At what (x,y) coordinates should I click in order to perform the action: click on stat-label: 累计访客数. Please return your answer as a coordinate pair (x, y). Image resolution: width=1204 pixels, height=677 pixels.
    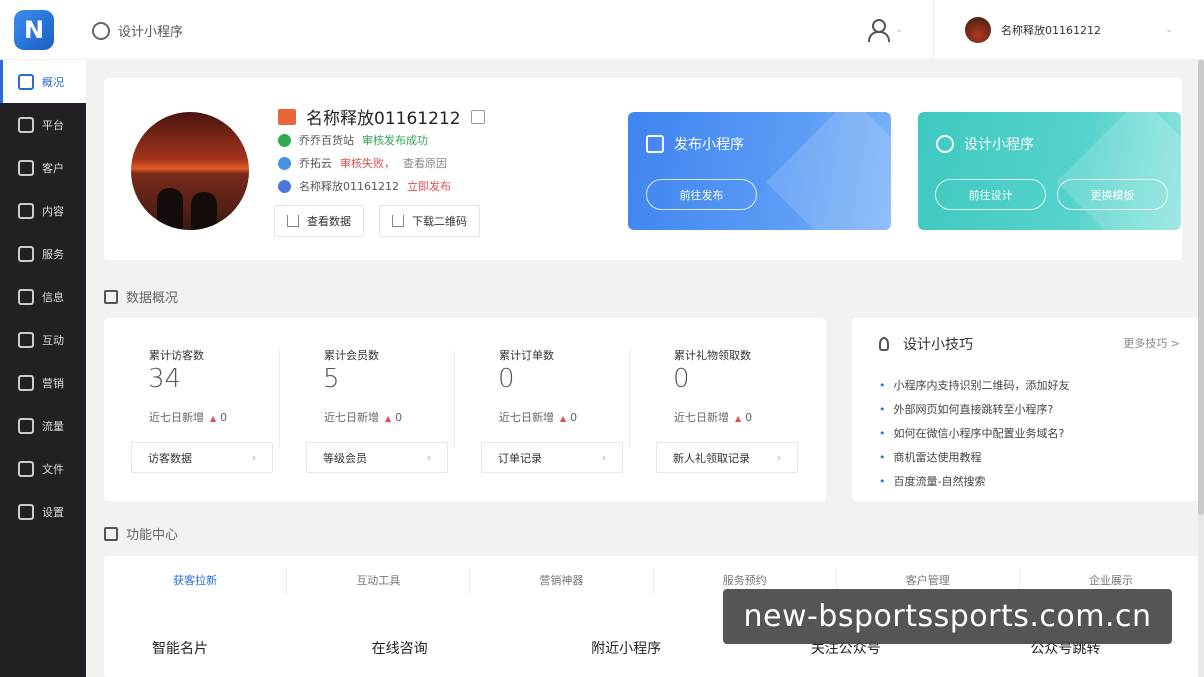
    Looking at the image, I should click on (176, 355).